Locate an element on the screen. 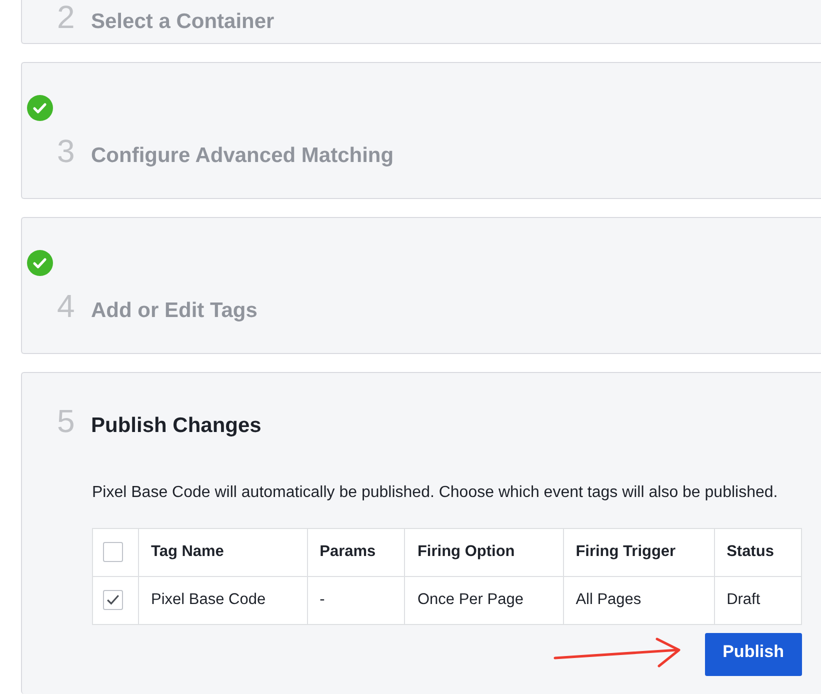  table-cell: All Pages is located at coordinates (638, 600).